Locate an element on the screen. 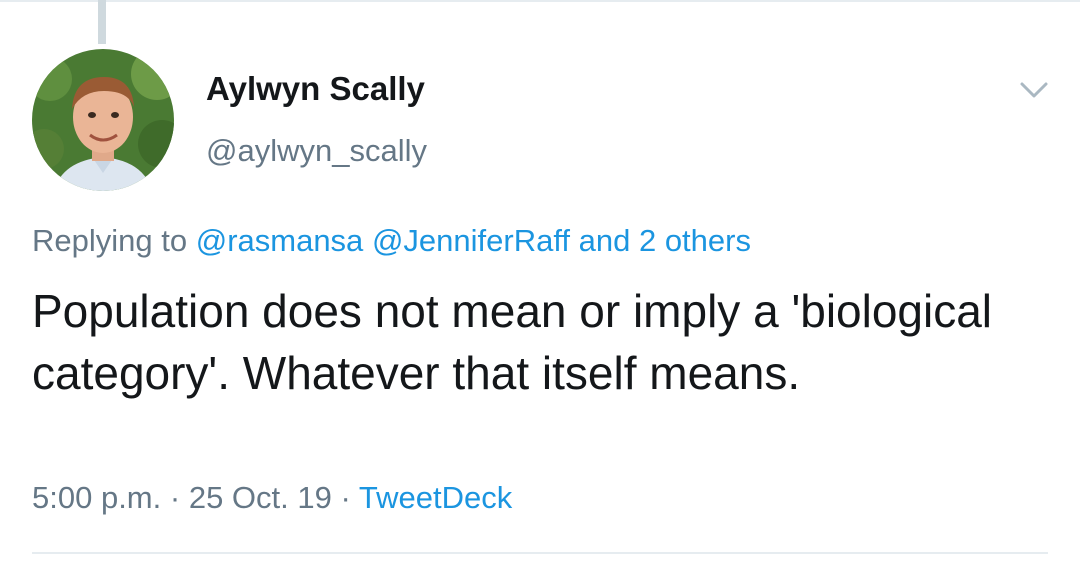 This screenshot has height=571, width=1080. tweet-time: 5:00 p.m. is located at coordinates (96, 497).